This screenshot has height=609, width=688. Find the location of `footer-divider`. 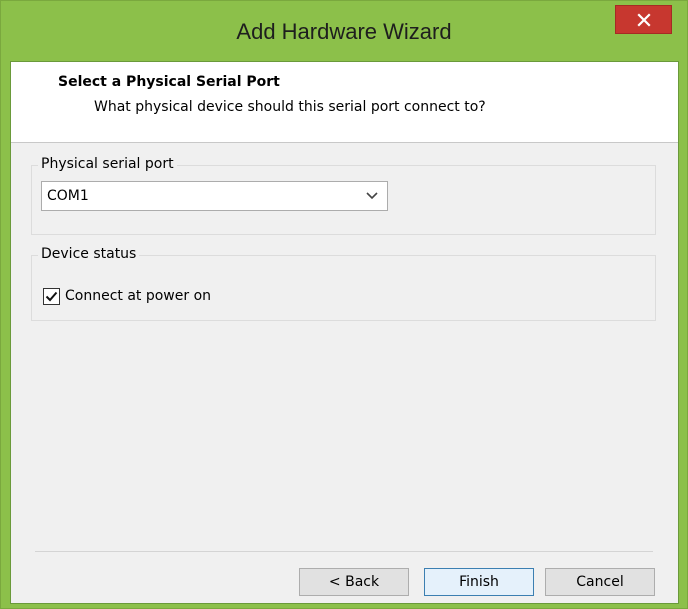

footer-divider is located at coordinates (344, 551).